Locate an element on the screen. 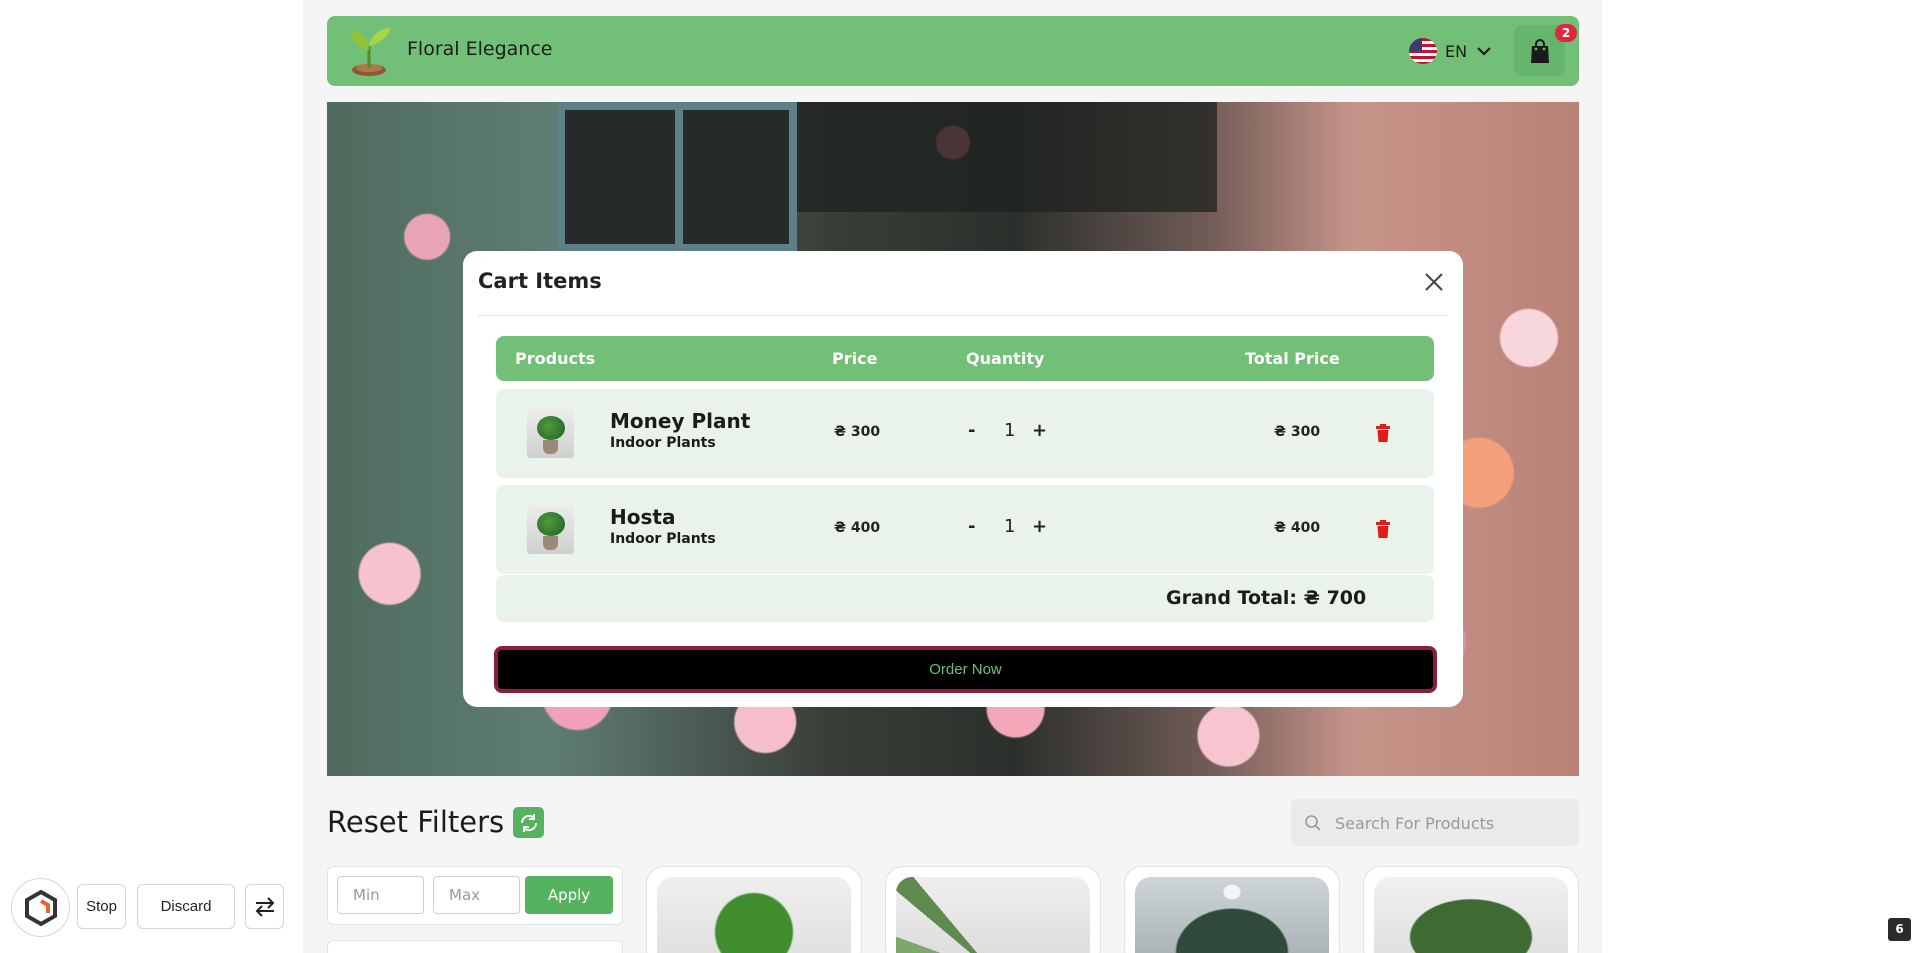 The width and height of the screenshot is (1920, 953). hero-doorway-decoration is located at coordinates (1007, 157).